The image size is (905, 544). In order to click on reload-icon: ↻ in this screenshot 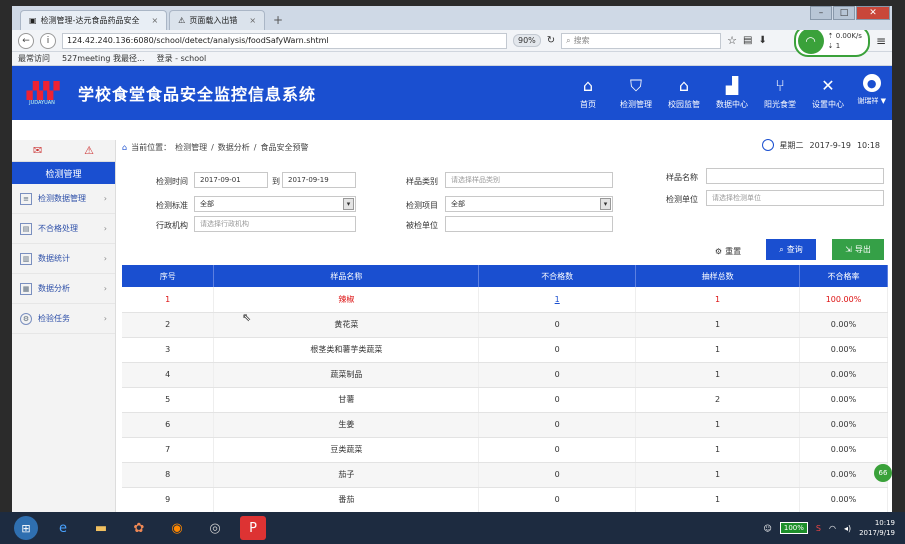, I will do `click(551, 40)`.